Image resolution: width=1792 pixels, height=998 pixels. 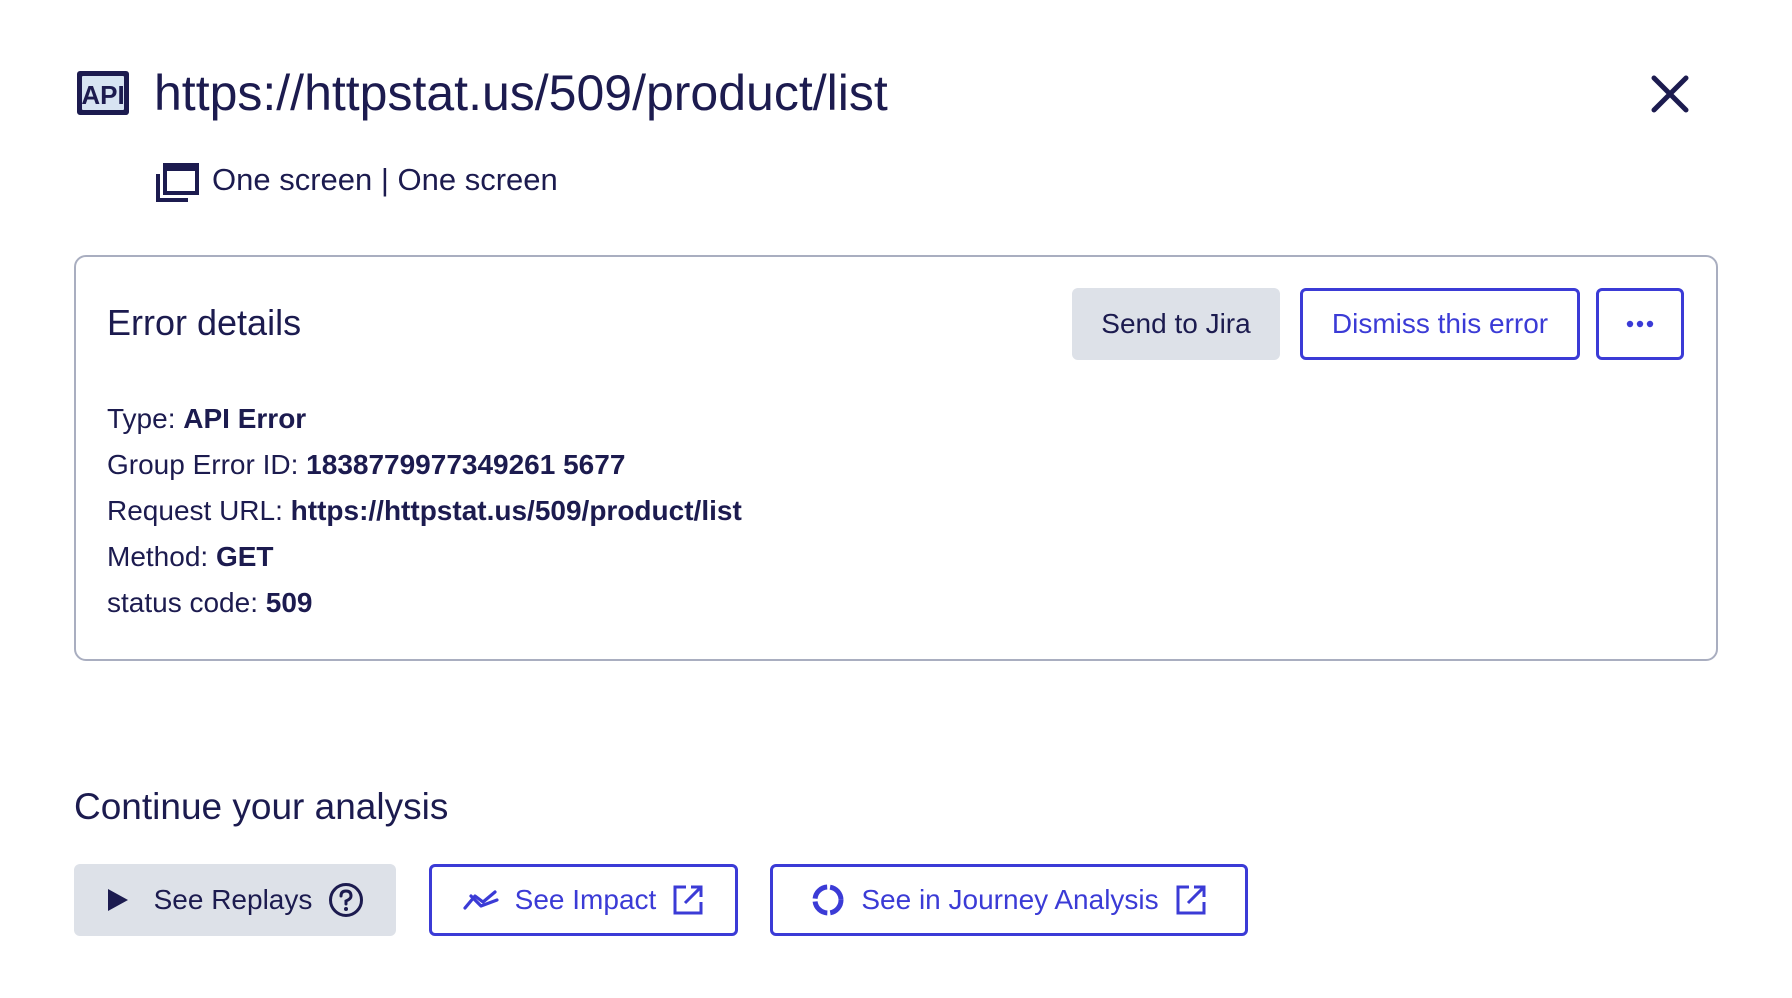 I want to click on dismiss-error-label: Dismiss this error, so click(x=1440, y=323).